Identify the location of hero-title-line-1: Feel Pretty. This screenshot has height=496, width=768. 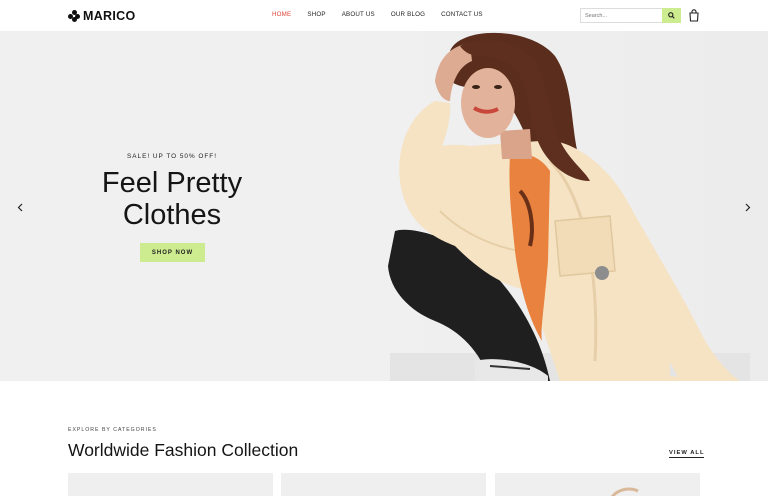
(172, 183).